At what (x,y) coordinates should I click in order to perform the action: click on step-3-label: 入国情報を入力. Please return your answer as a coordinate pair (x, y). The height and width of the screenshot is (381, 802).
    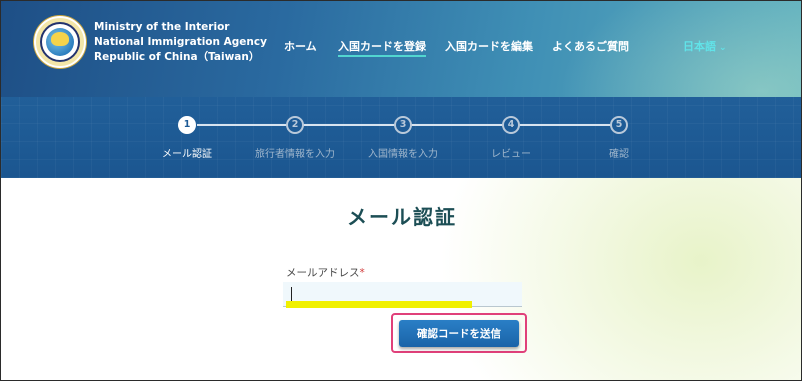
    Looking at the image, I should click on (403, 154).